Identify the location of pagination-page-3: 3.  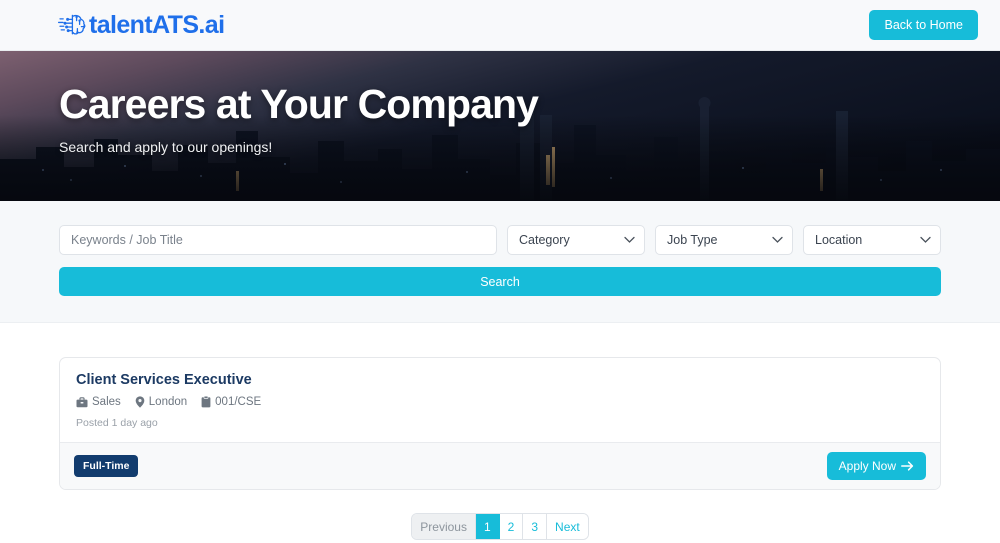
(535, 526).